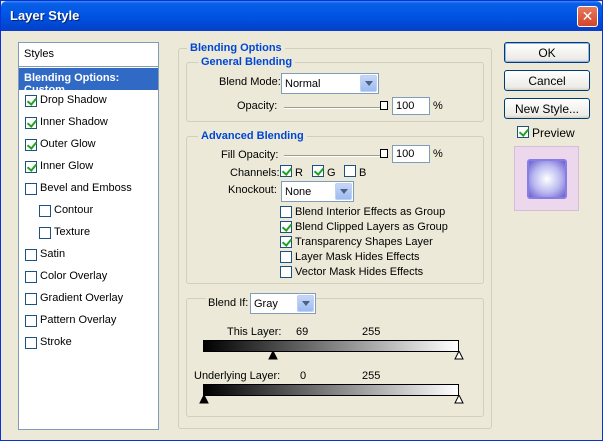  What do you see at coordinates (303, 84) in the screenshot?
I see `blend-mode-value: Normal` at bounding box center [303, 84].